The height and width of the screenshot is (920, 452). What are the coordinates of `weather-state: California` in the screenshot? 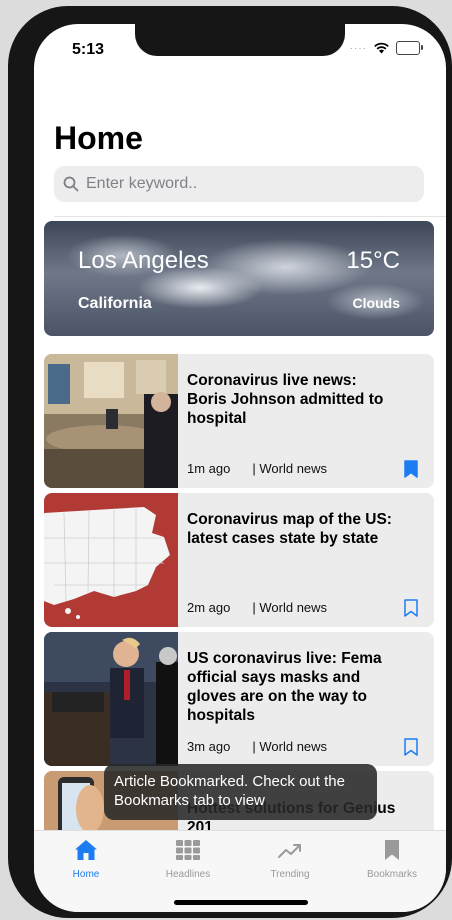 It's located at (115, 303).